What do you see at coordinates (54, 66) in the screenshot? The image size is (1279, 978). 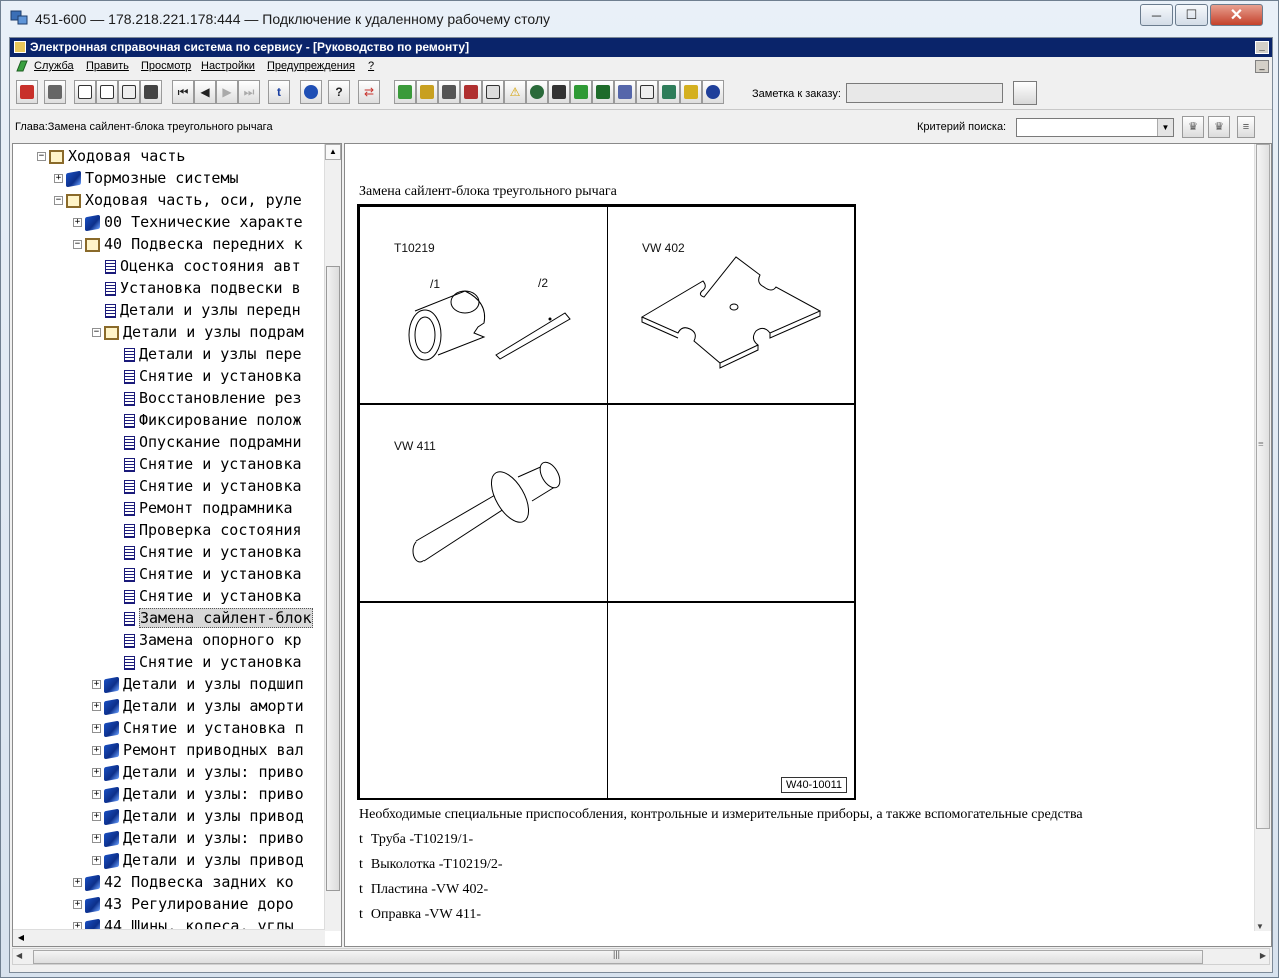 I see `menu-service: Служба` at bounding box center [54, 66].